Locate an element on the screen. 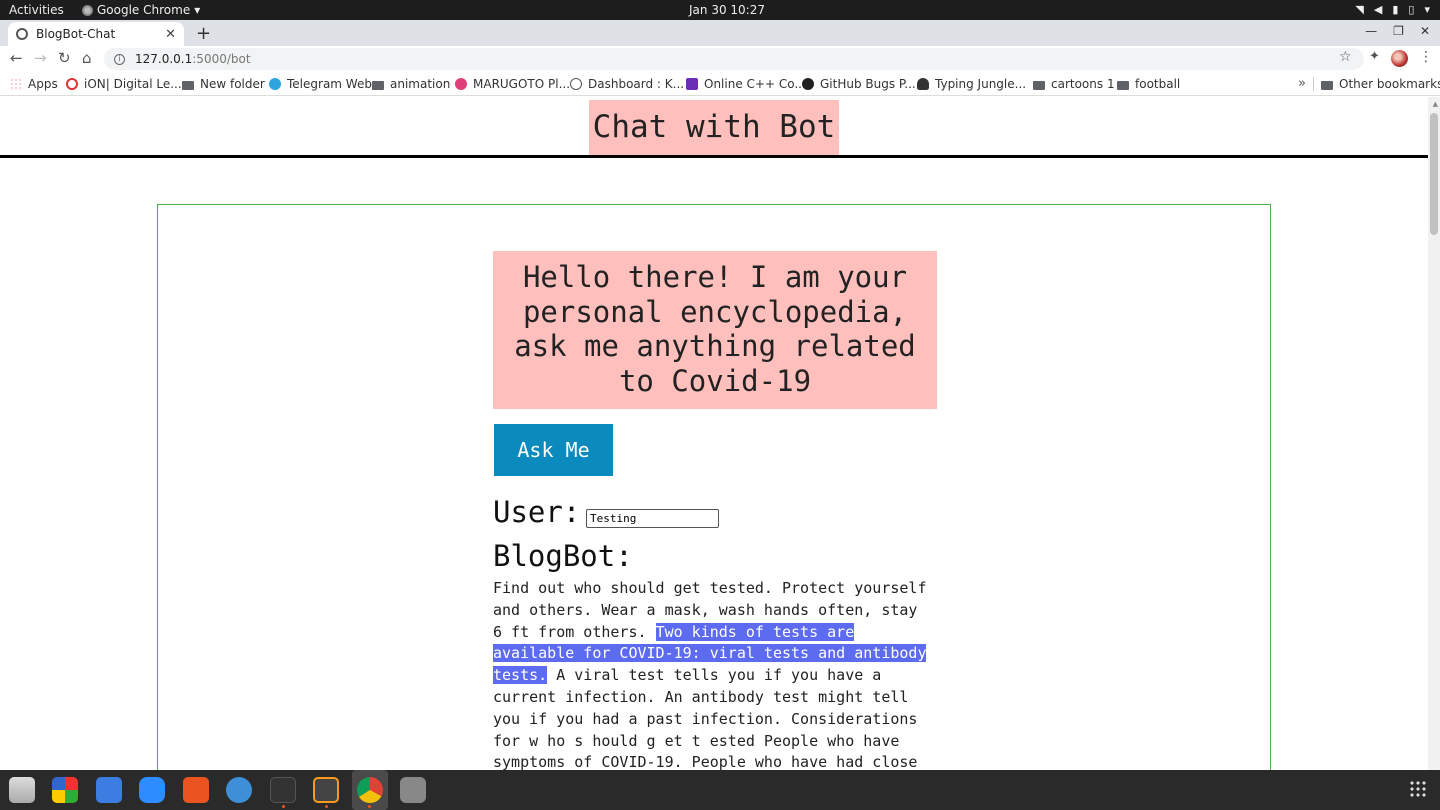 The height and width of the screenshot is (810, 1440). help-icon is located at coordinates (239, 790).